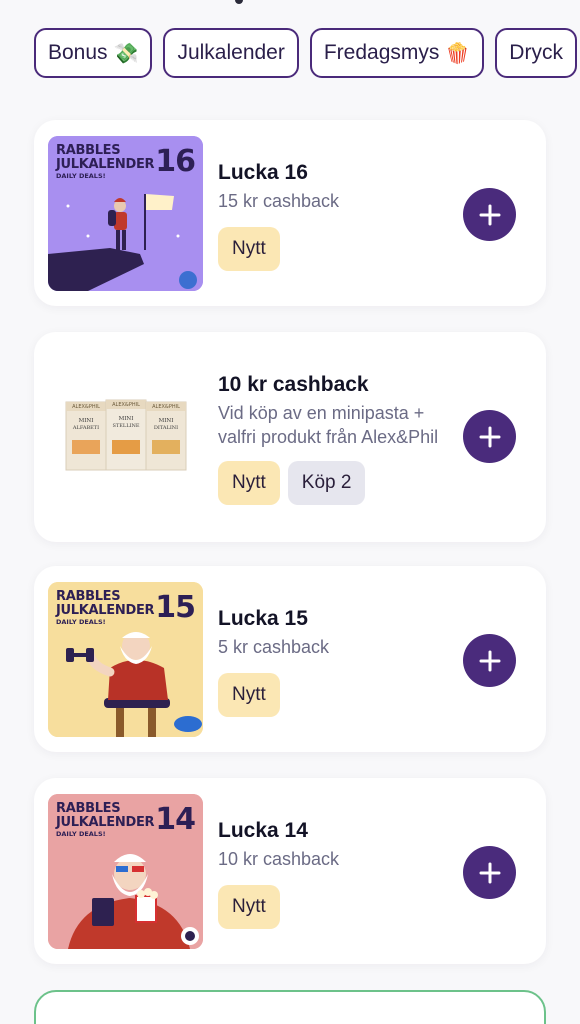  What do you see at coordinates (339, 661) in the screenshot?
I see `offer-info: Lucka 15 5 kr cashback Nytt` at bounding box center [339, 661].